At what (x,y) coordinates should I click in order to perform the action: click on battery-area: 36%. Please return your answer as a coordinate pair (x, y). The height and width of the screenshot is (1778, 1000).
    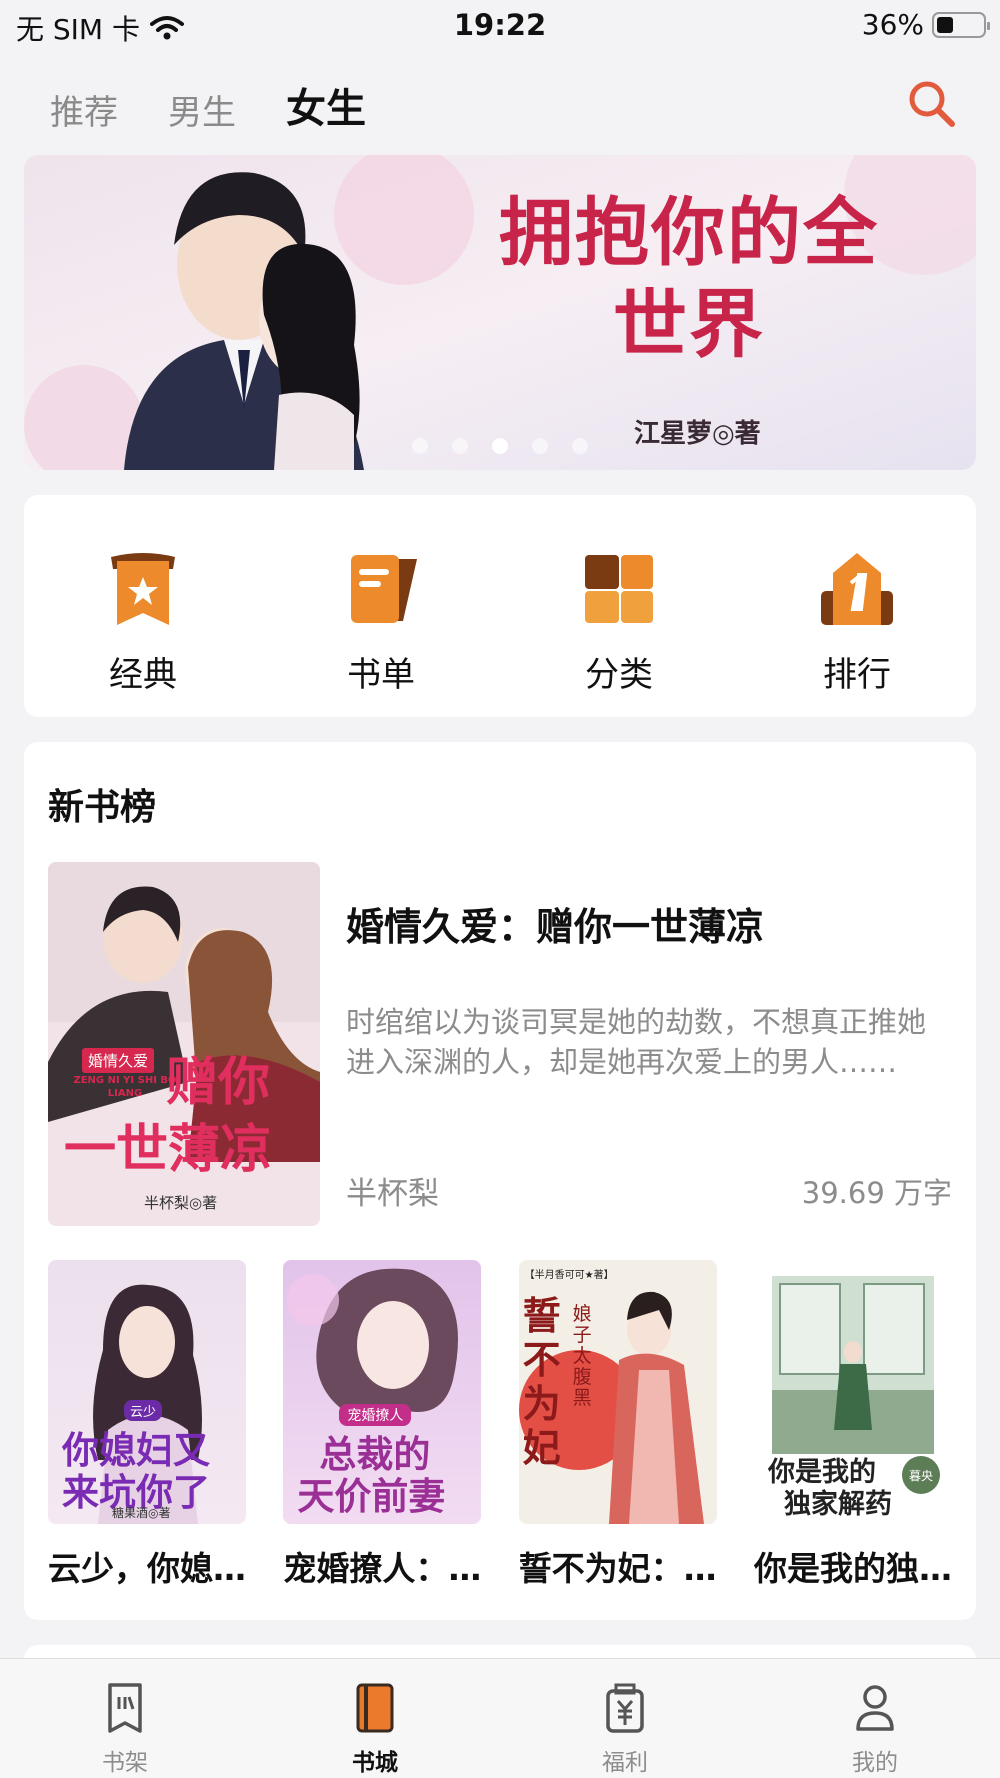
    Looking at the image, I should click on (925, 24).